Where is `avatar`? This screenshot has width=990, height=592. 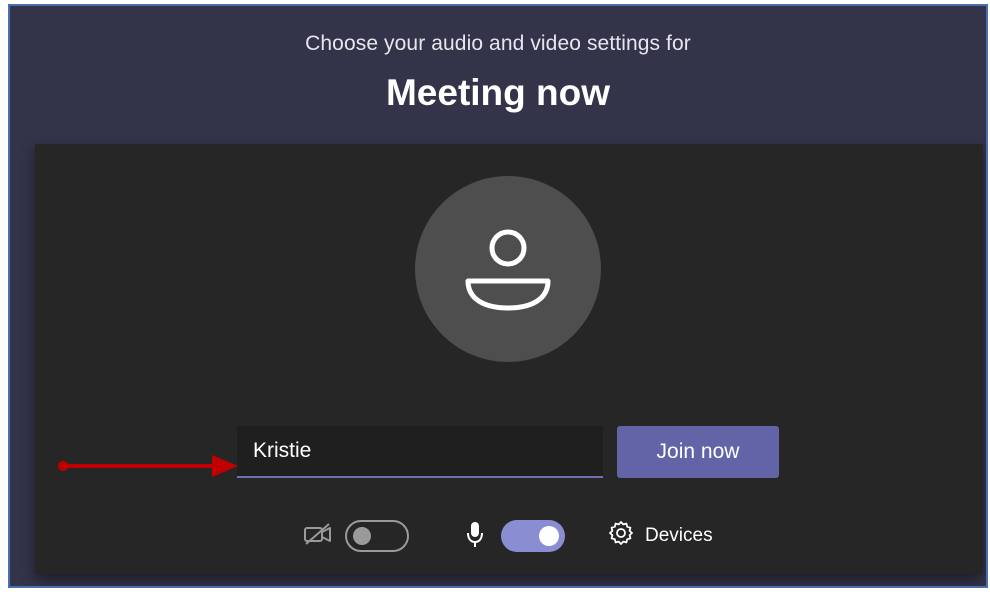 avatar is located at coordinates (508, 269).